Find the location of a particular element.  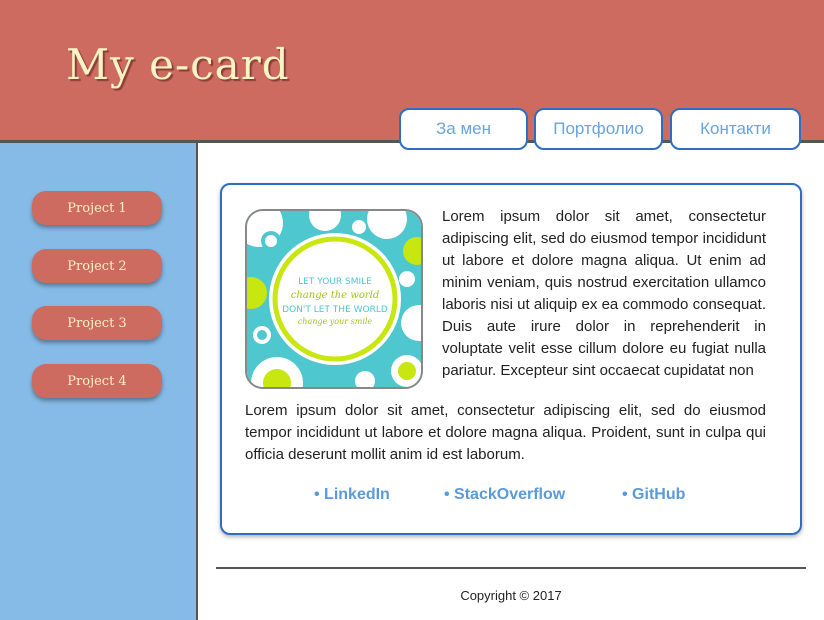

github-link: • GitHub is located at coordinates (653, 495).